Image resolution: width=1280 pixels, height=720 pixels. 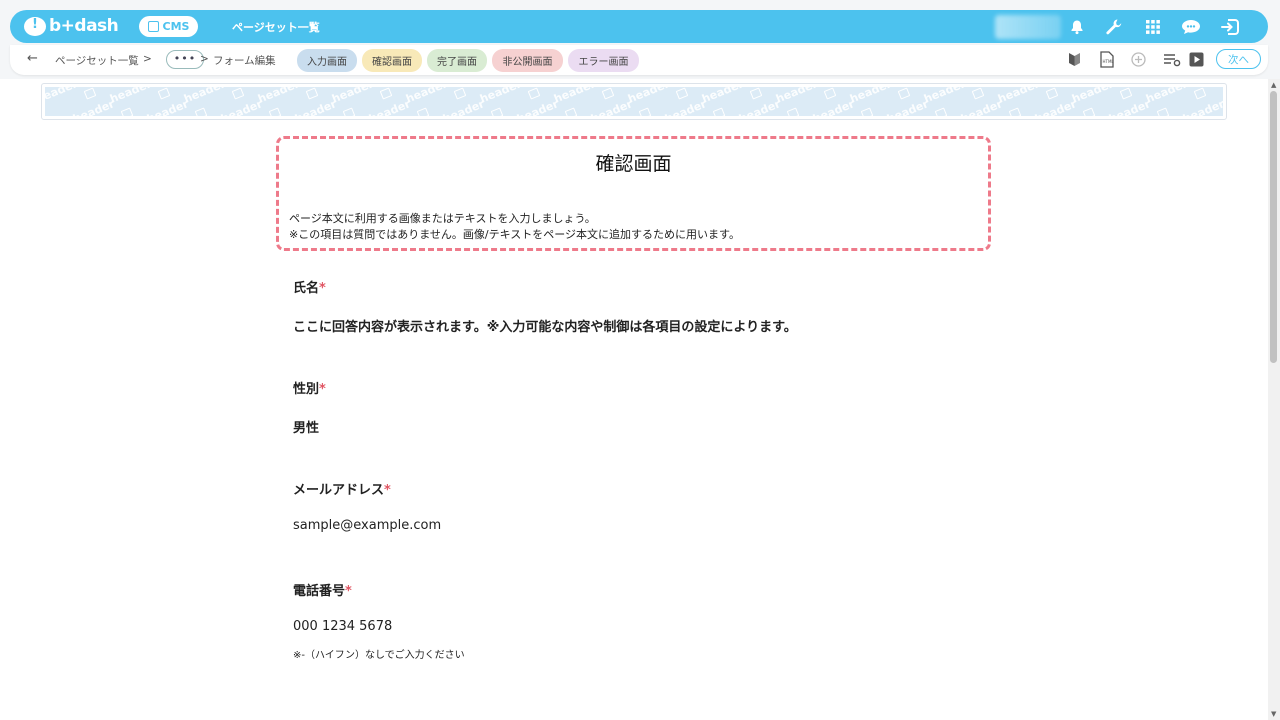 What do you see at coordinates (1114, 27) in the screenshot?
I see `wrench-icon` at bounding box center [1114, 27].